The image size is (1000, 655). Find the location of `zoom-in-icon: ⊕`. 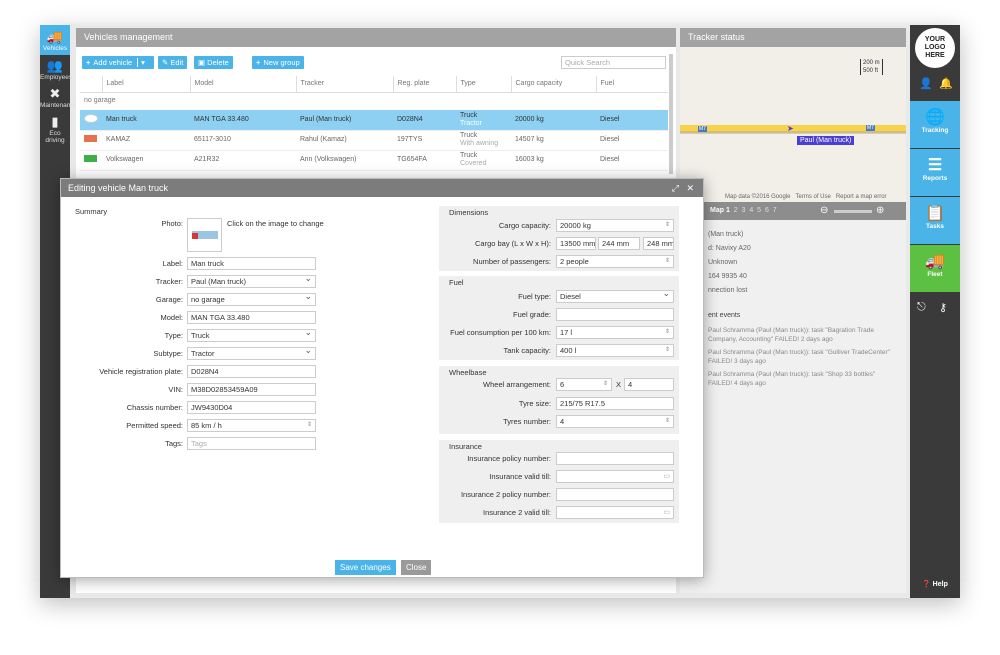

zoom-in-icon: ⊕ is located at coordinates (880, 211).